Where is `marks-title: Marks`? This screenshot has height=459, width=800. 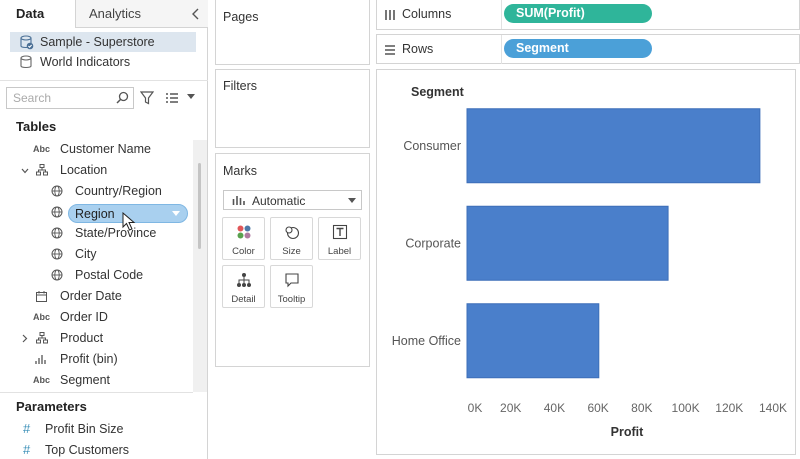 marks-title: Marks is located at coordinates (240, 171).